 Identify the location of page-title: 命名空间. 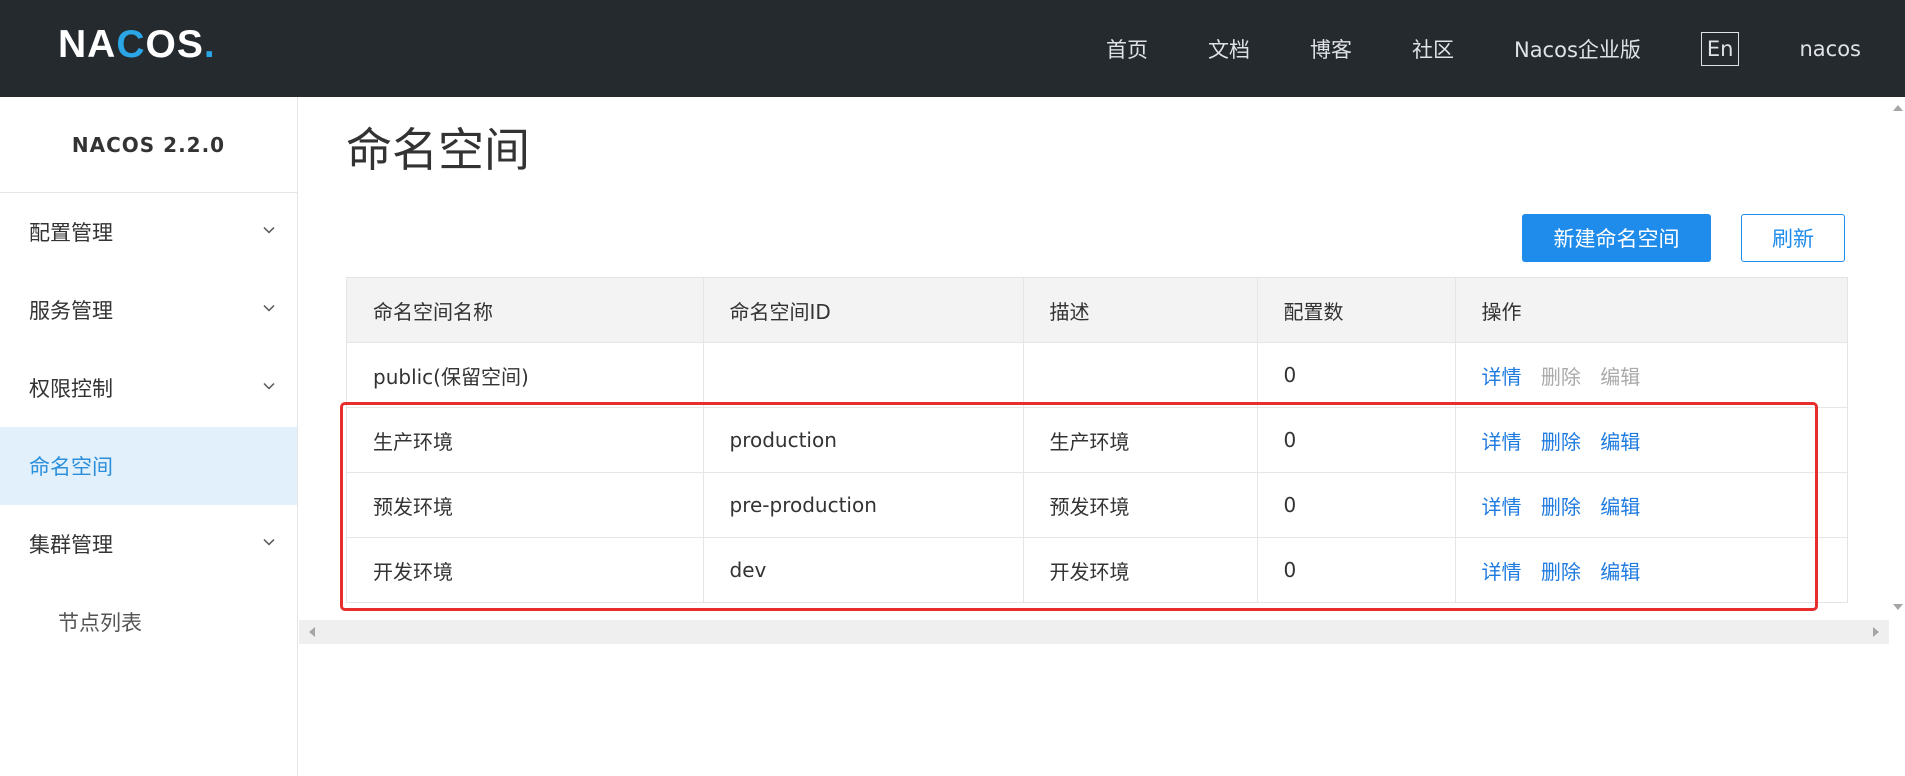
(438, 150).